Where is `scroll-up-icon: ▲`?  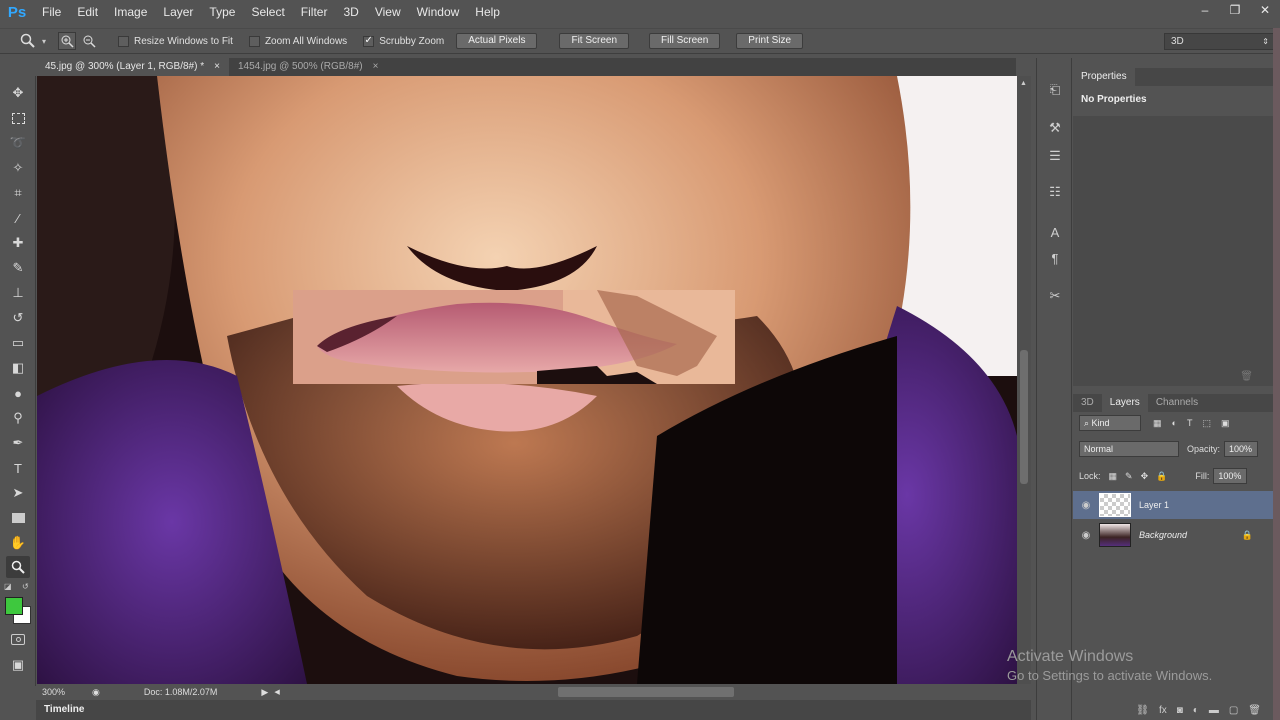
scroll-up-icon: ▲ is located at coordinates (1023, 83).